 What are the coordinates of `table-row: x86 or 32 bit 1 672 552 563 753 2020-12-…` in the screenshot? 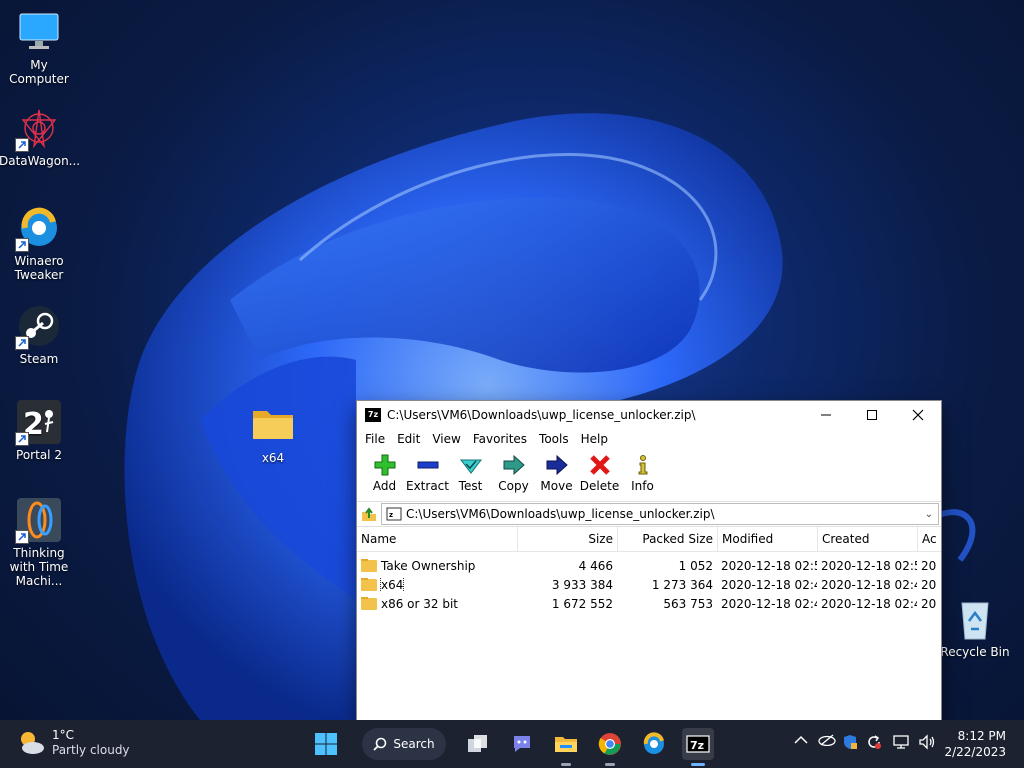 It's located at (649, 603).